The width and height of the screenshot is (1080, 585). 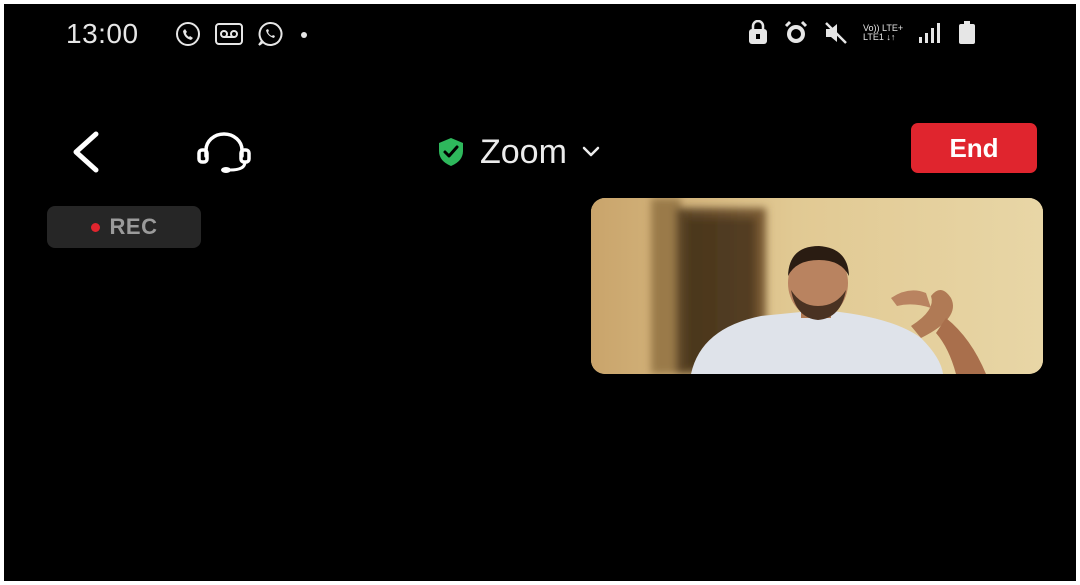 What do you see at coordinates (229, 34) in the screenshot?
I see `voicemail-icon` at bounding box center [229, 34].